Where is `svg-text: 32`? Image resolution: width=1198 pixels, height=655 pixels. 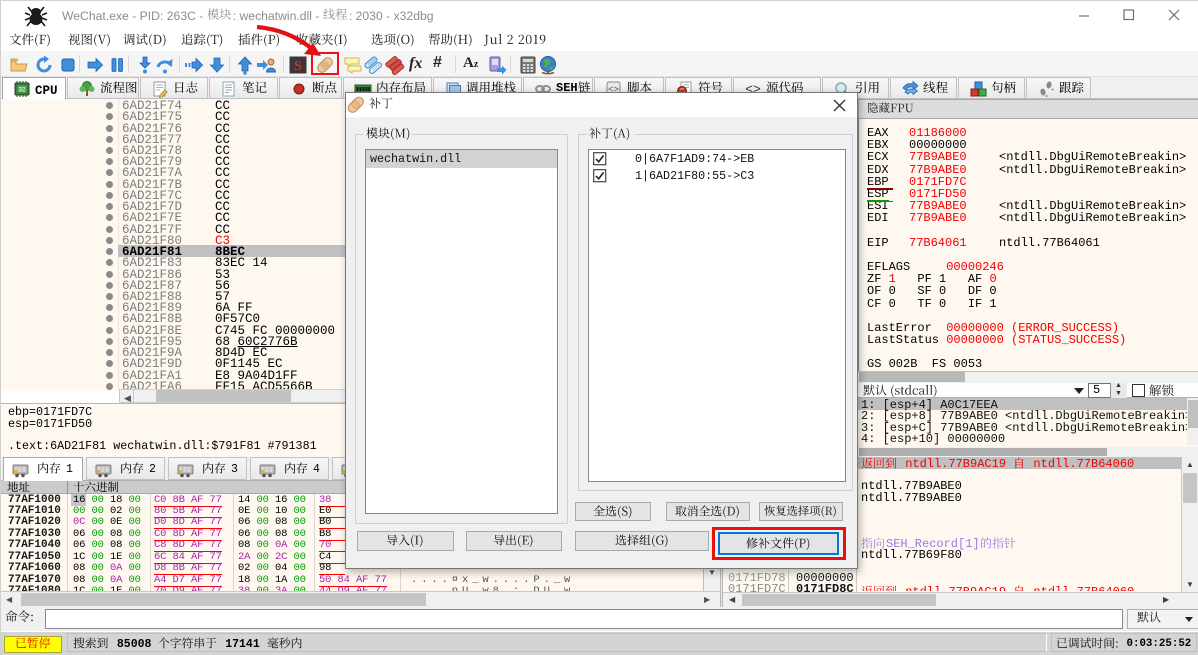 svg-text: 32 is located at coordinates (22, 91).